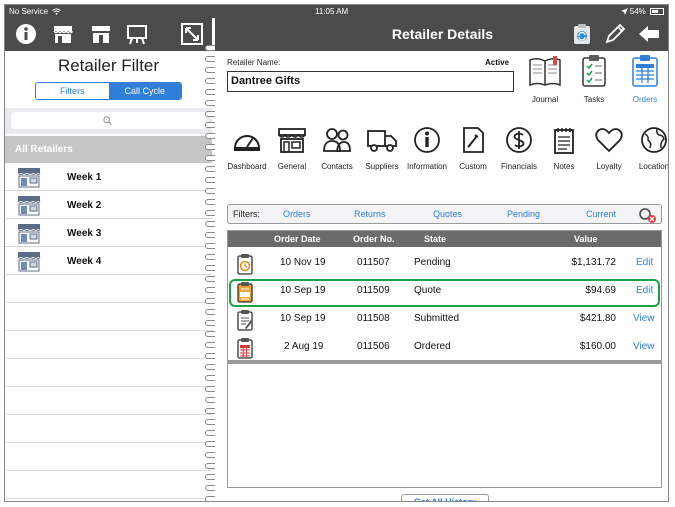  Describe the element at coordinates (108, 205) in the screenshot. I see `list-item: Week 2` at that location.